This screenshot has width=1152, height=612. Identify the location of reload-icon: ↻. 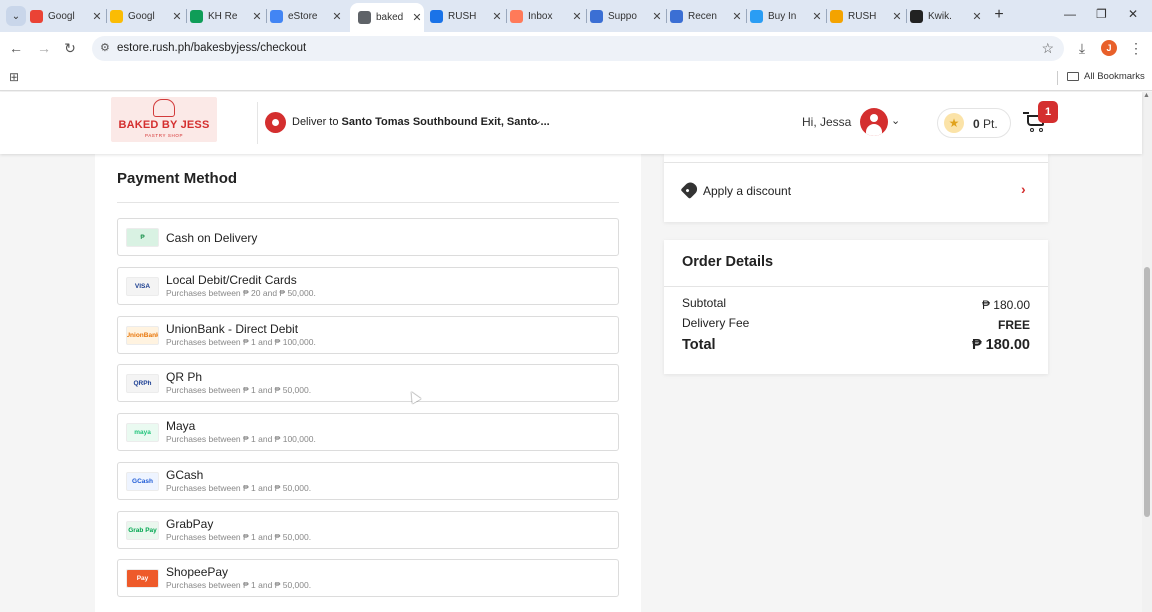
(70, 48).